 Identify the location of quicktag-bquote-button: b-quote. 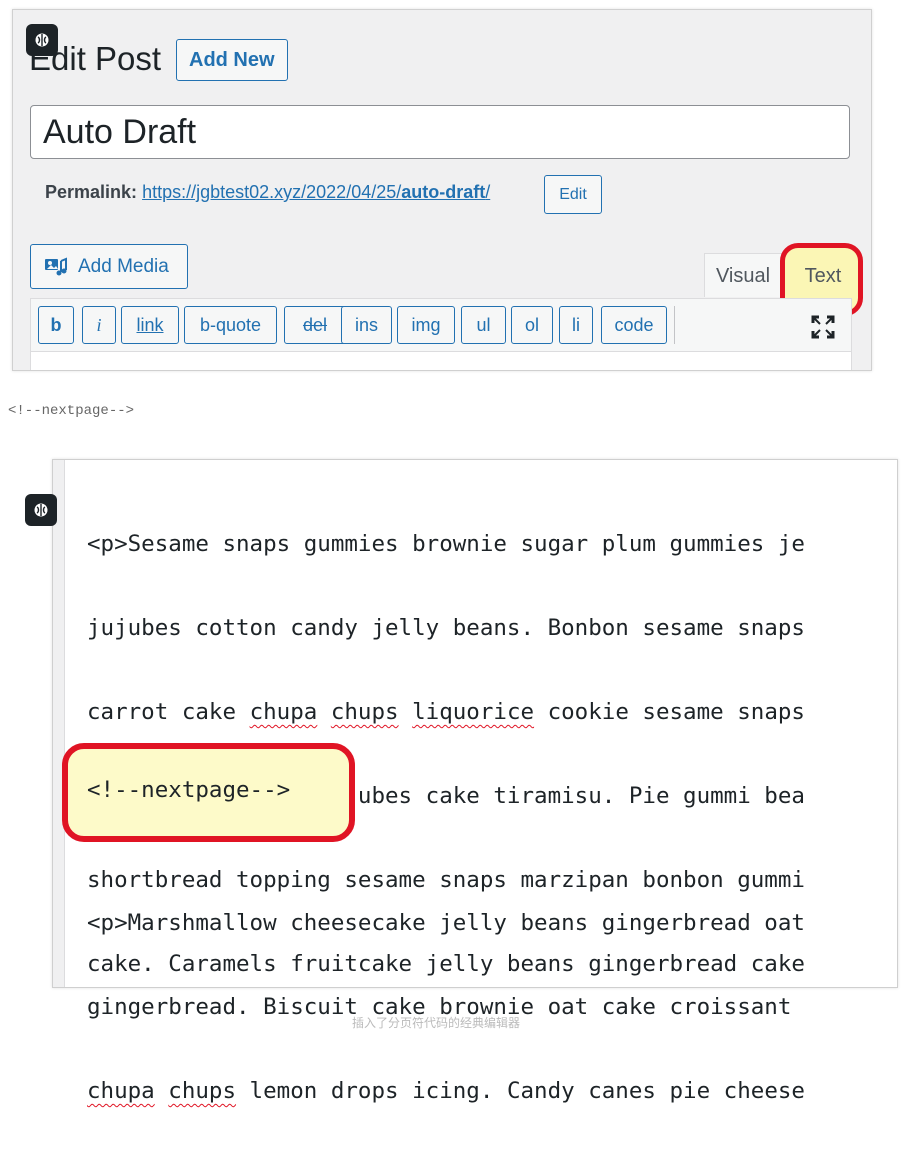
(230, 325).